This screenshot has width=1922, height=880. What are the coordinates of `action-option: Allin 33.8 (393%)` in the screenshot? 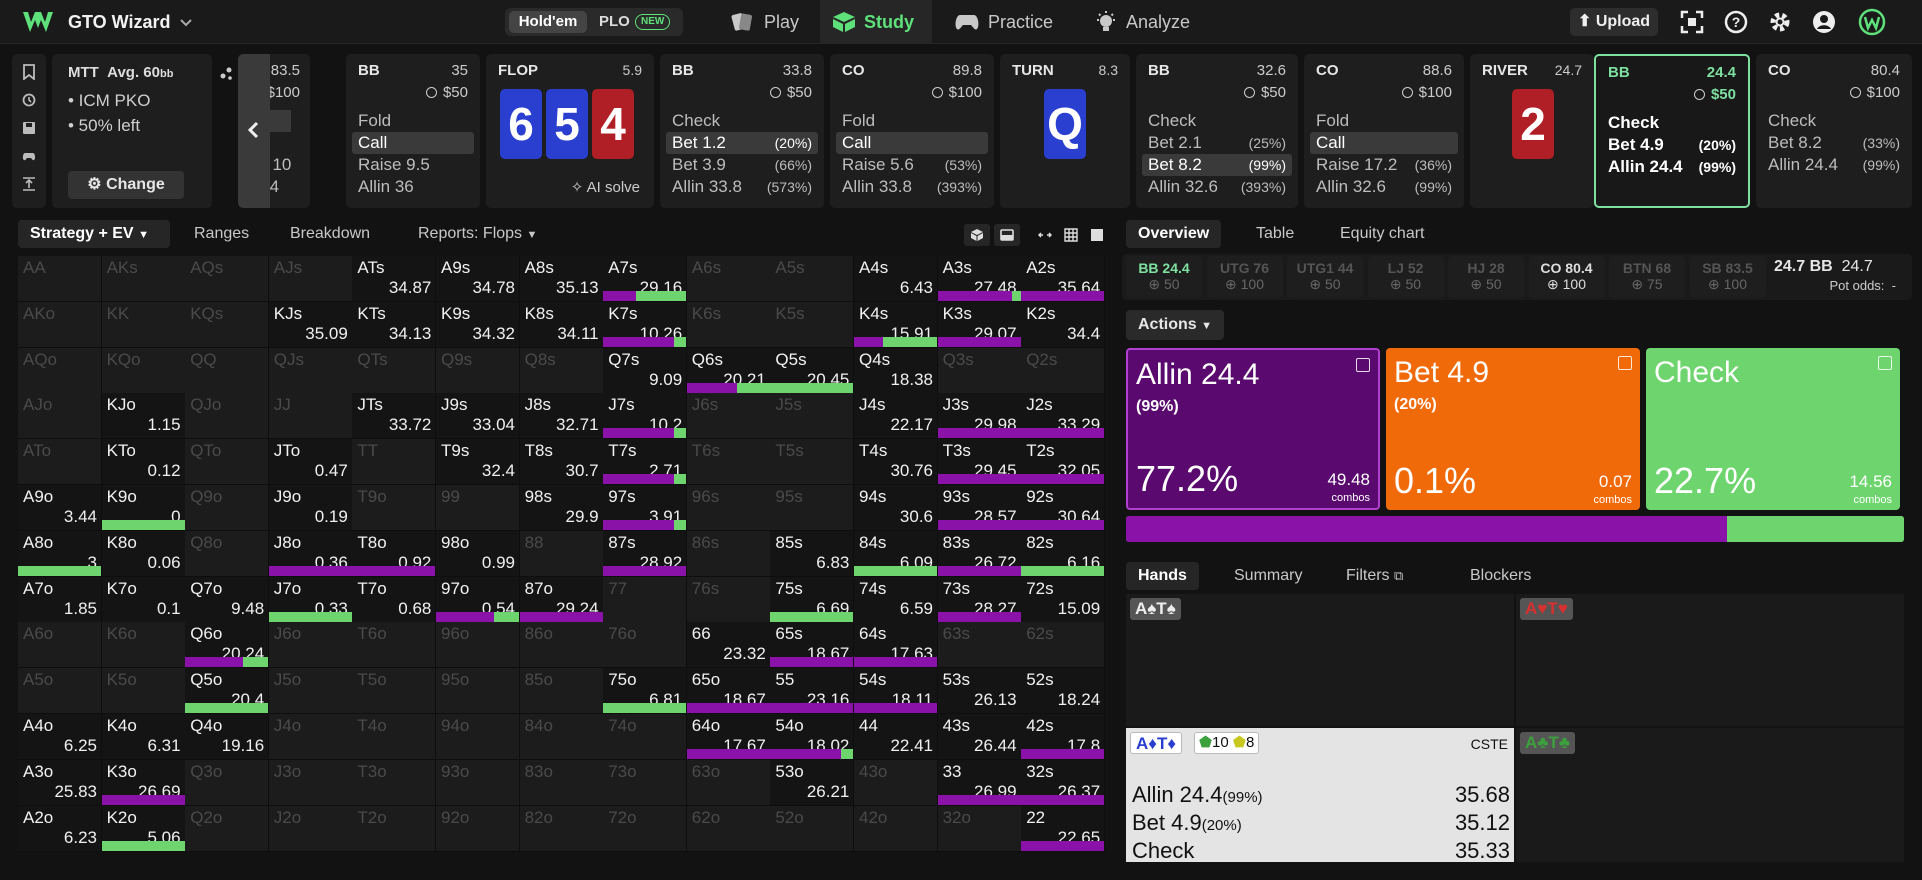 It's located at (912, 187).